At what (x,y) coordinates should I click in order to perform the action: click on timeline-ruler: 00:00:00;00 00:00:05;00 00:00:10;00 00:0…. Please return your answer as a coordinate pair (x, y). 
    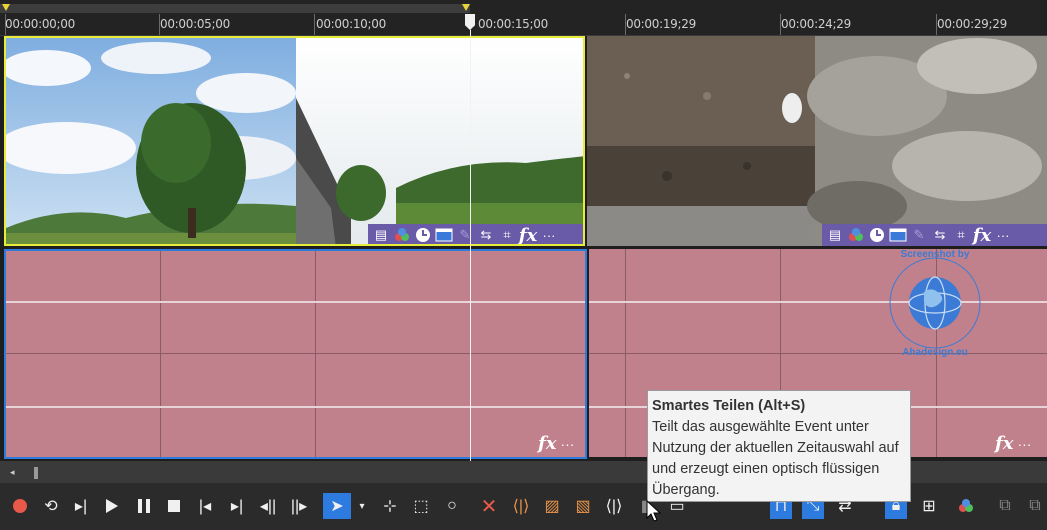
    Looking at the image, I should click on (523, 18).